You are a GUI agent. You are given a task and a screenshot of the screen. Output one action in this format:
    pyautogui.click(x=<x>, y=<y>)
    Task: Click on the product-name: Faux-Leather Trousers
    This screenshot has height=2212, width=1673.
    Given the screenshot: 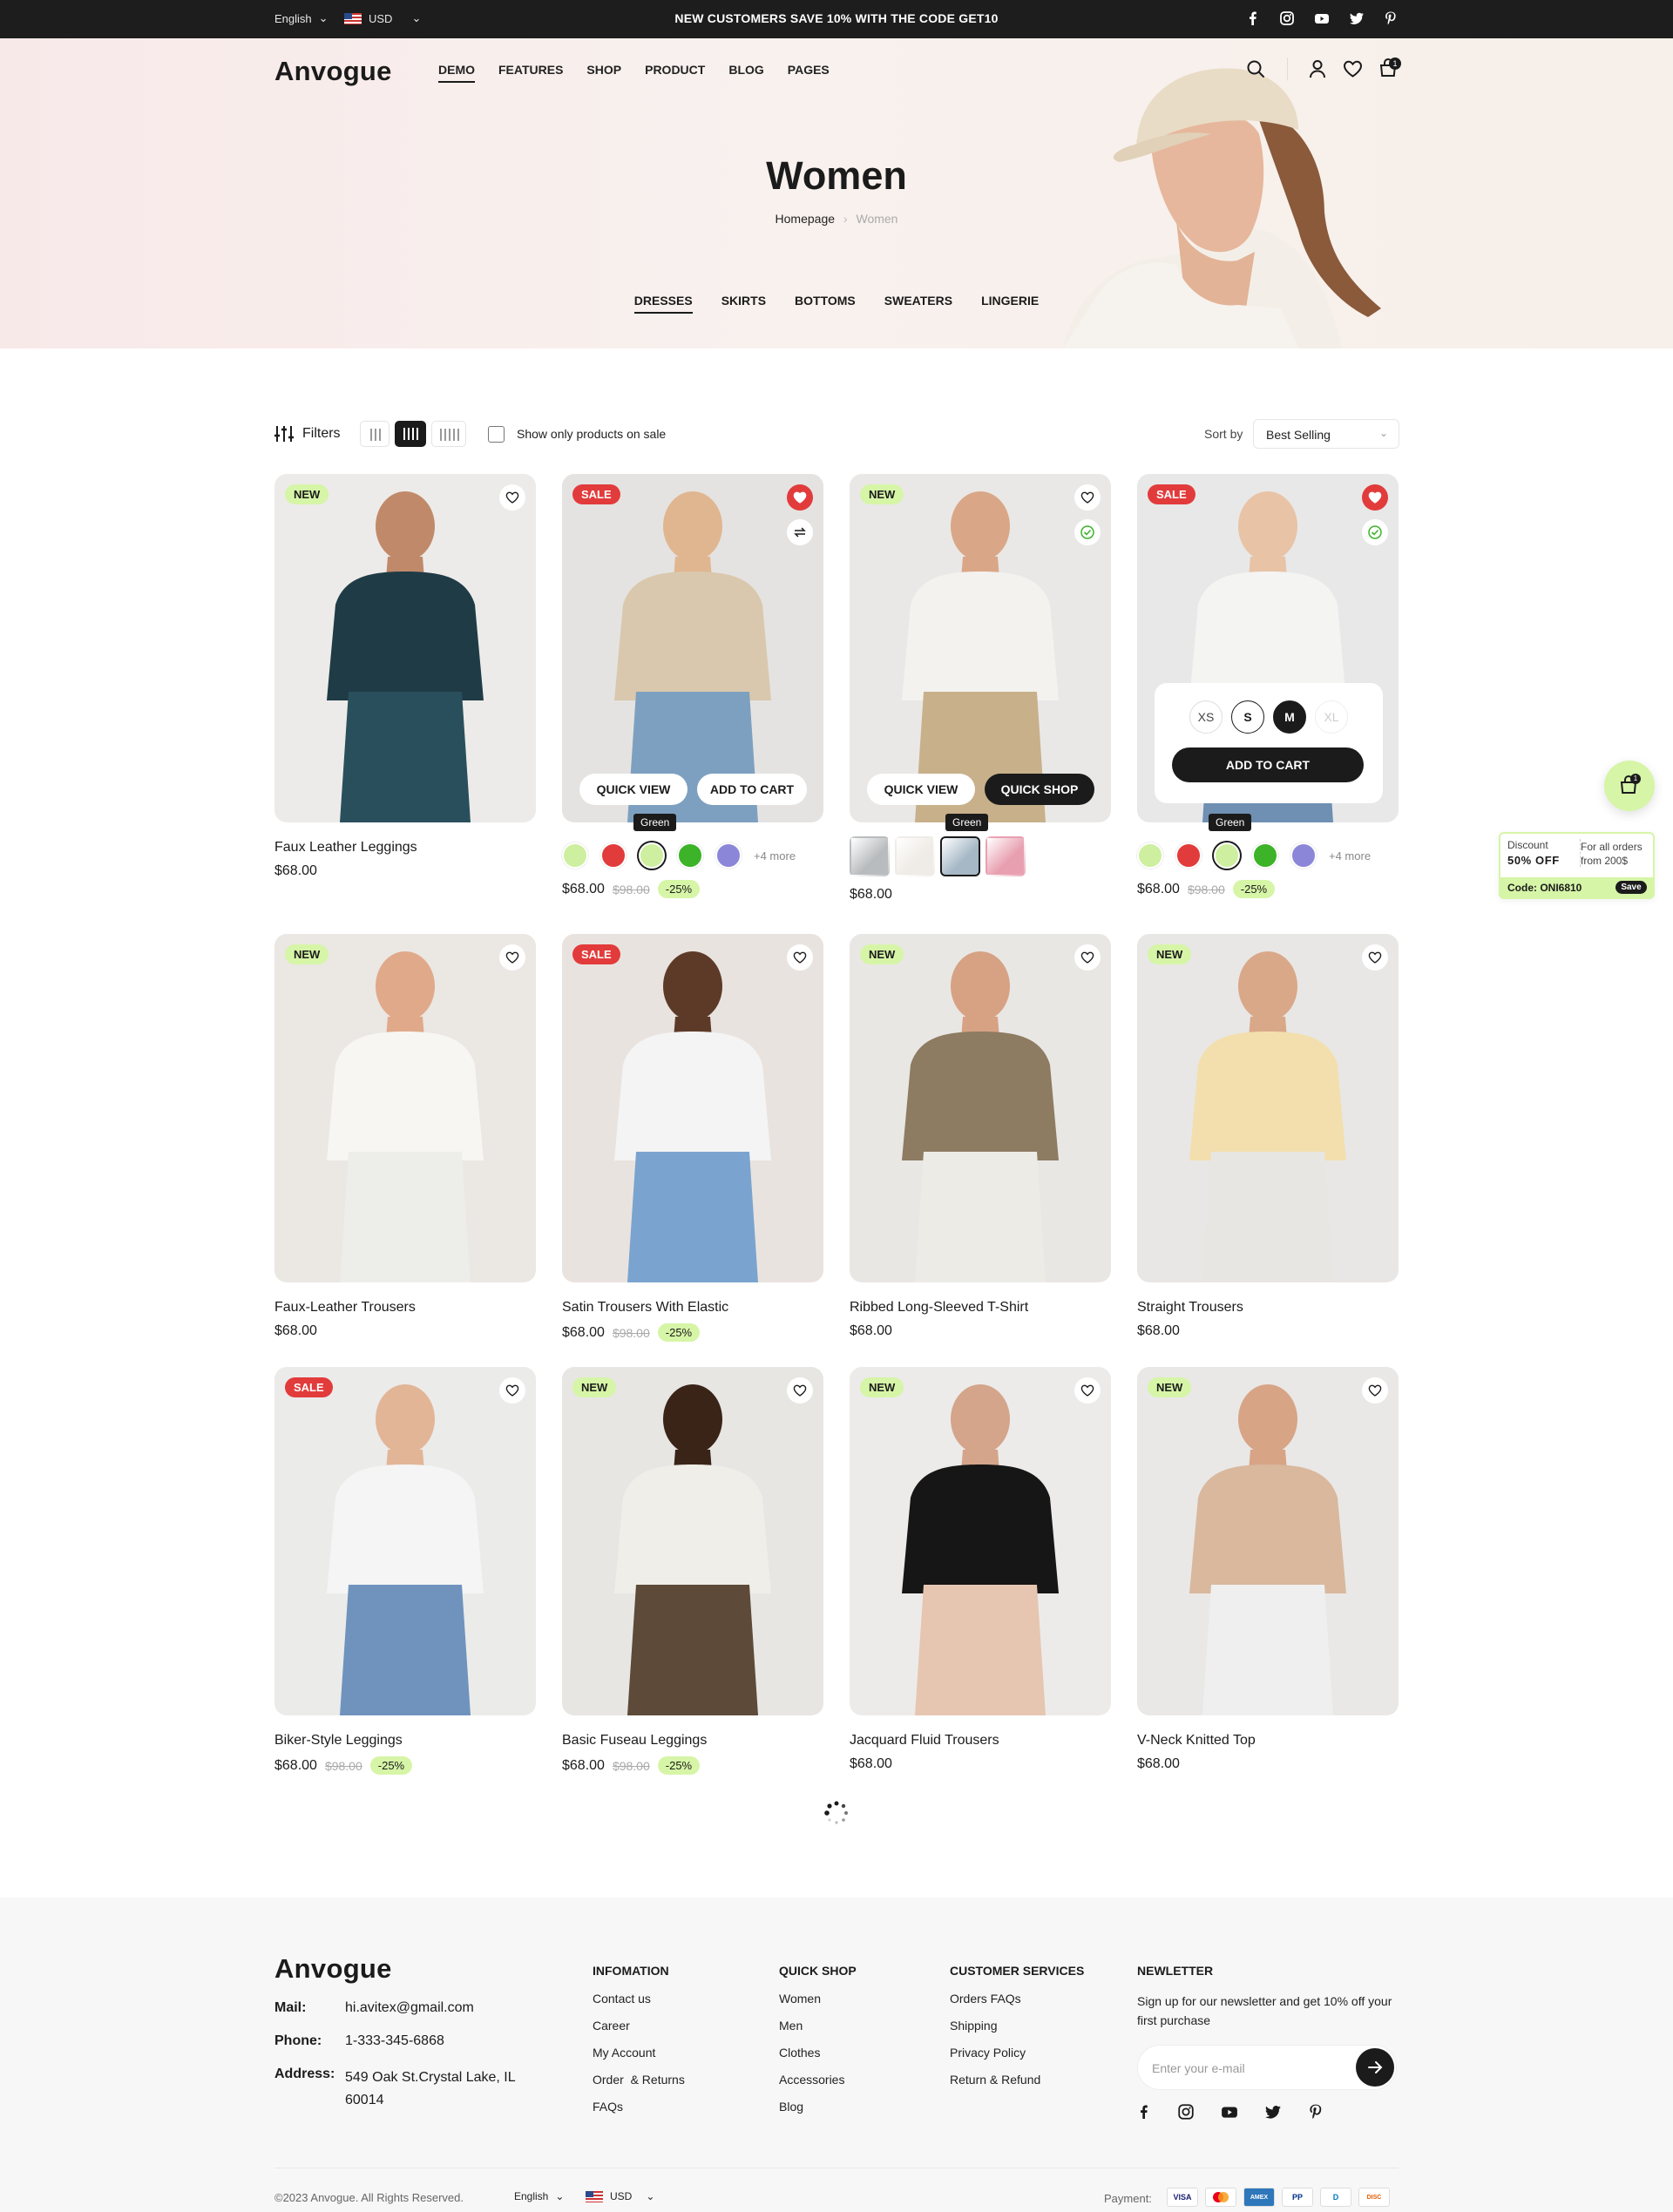 What is the action you would take?
    pyautogui.click(x=405, y=1308)
    